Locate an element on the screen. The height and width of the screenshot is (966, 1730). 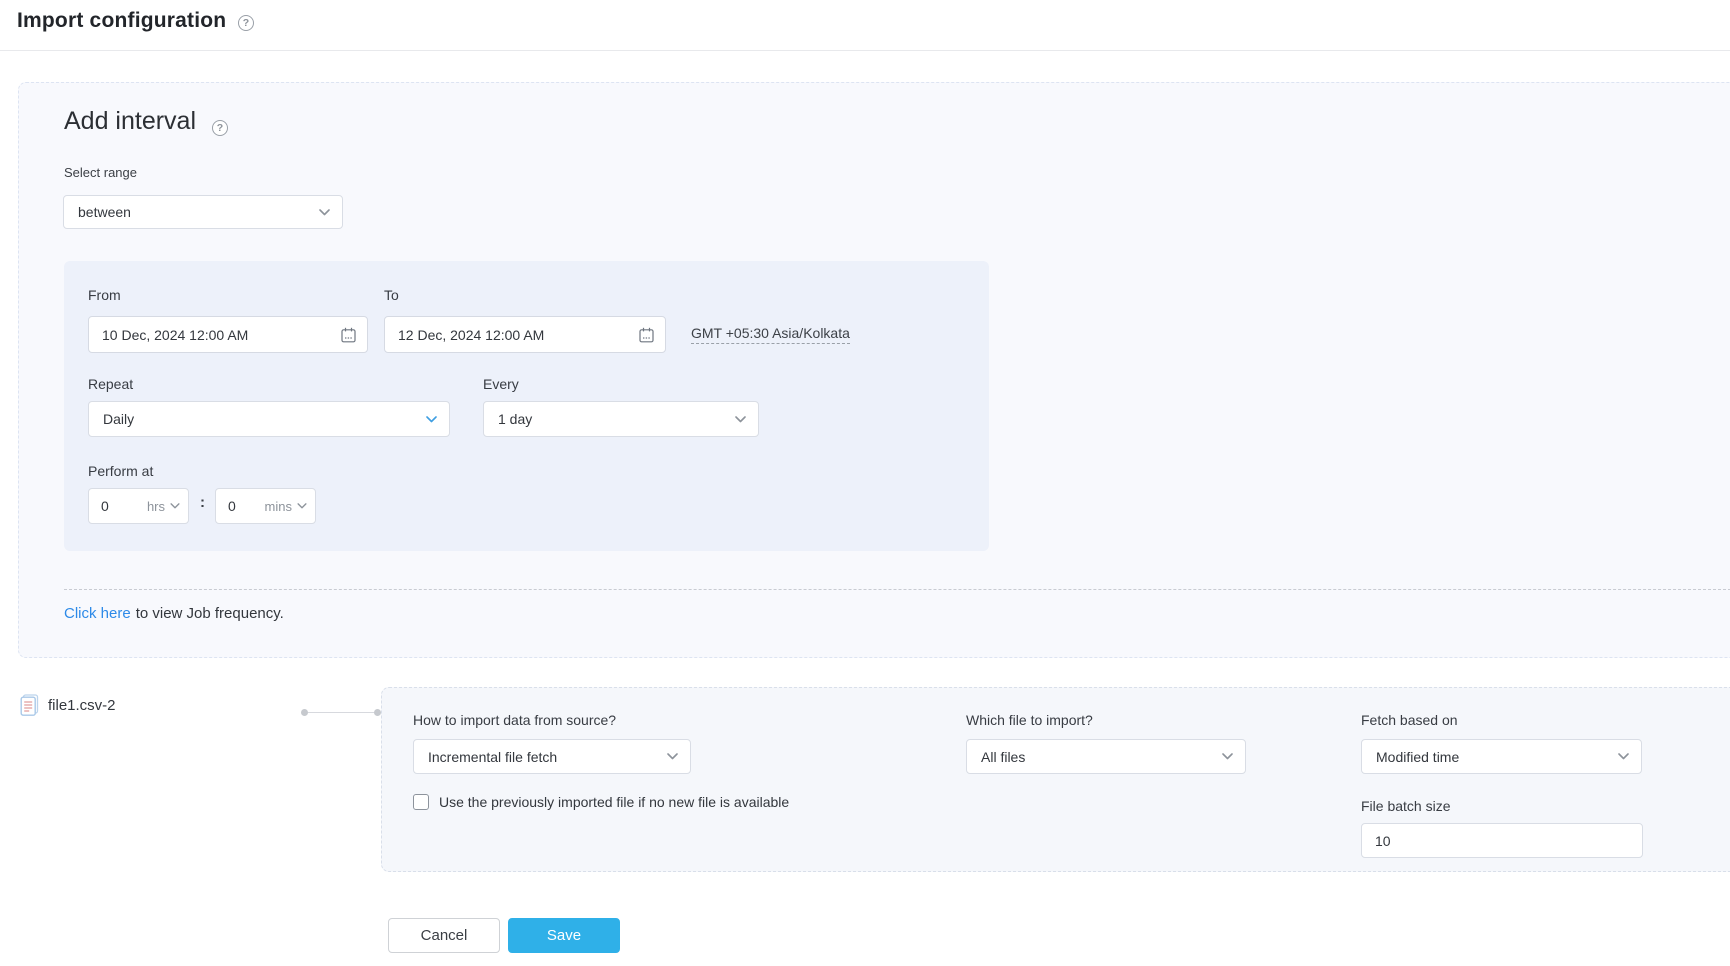
select-range-dropdown: between is located at coordinates (203, 212).